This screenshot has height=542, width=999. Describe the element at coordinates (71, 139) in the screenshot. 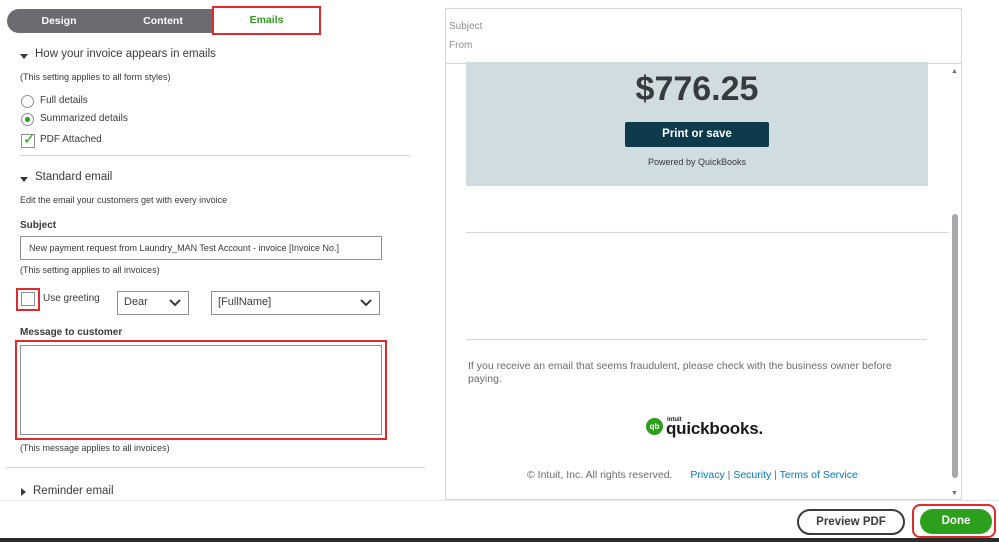

I see `pdf-attached-label: PDF Attached` at that location.